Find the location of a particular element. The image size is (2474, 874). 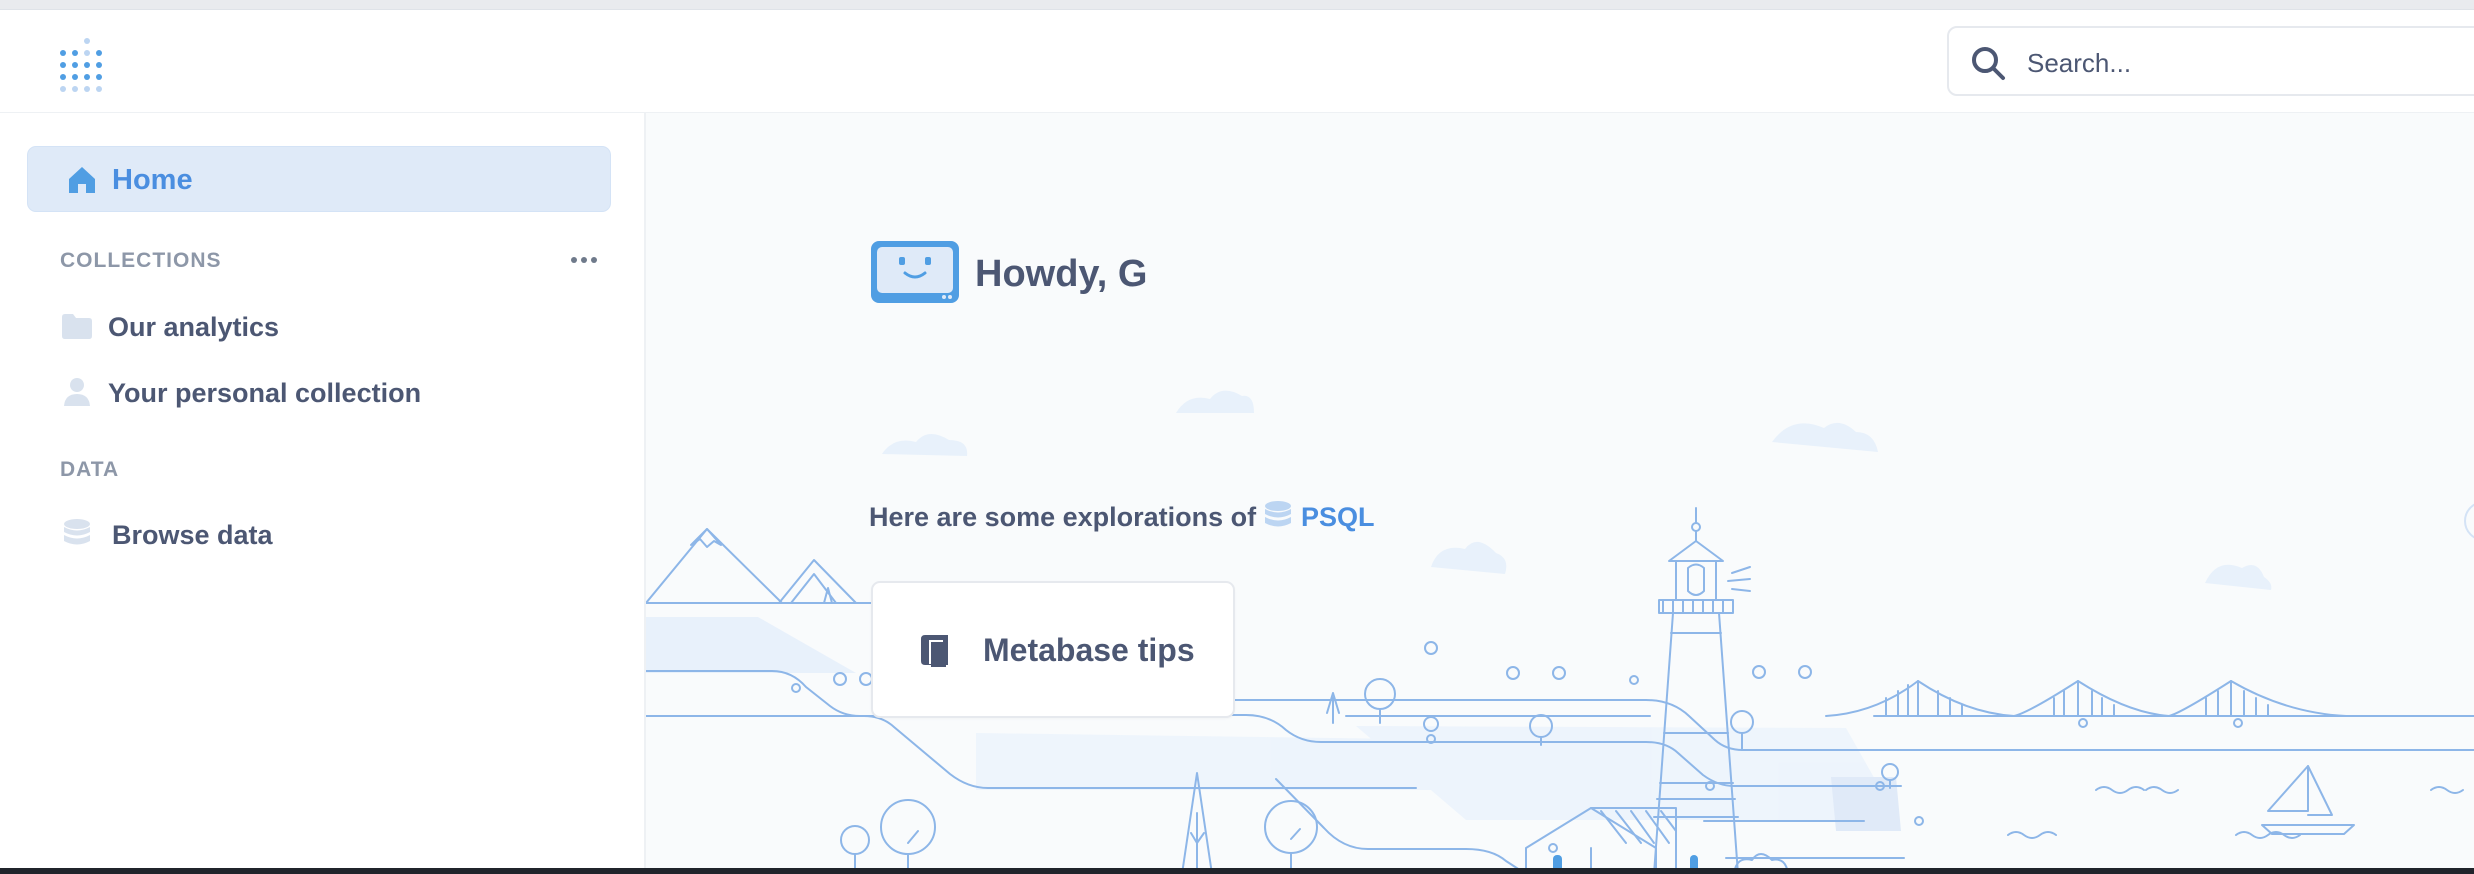

data-section-title: DATA is located at coordinates (90, 469).